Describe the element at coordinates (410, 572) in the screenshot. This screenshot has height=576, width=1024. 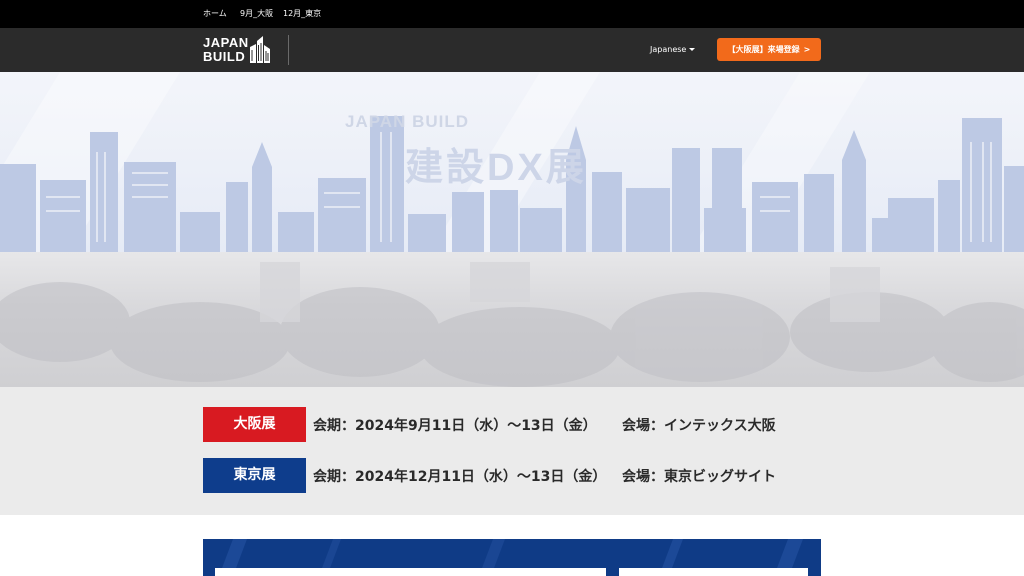
I see `feature-card-left` at that location.